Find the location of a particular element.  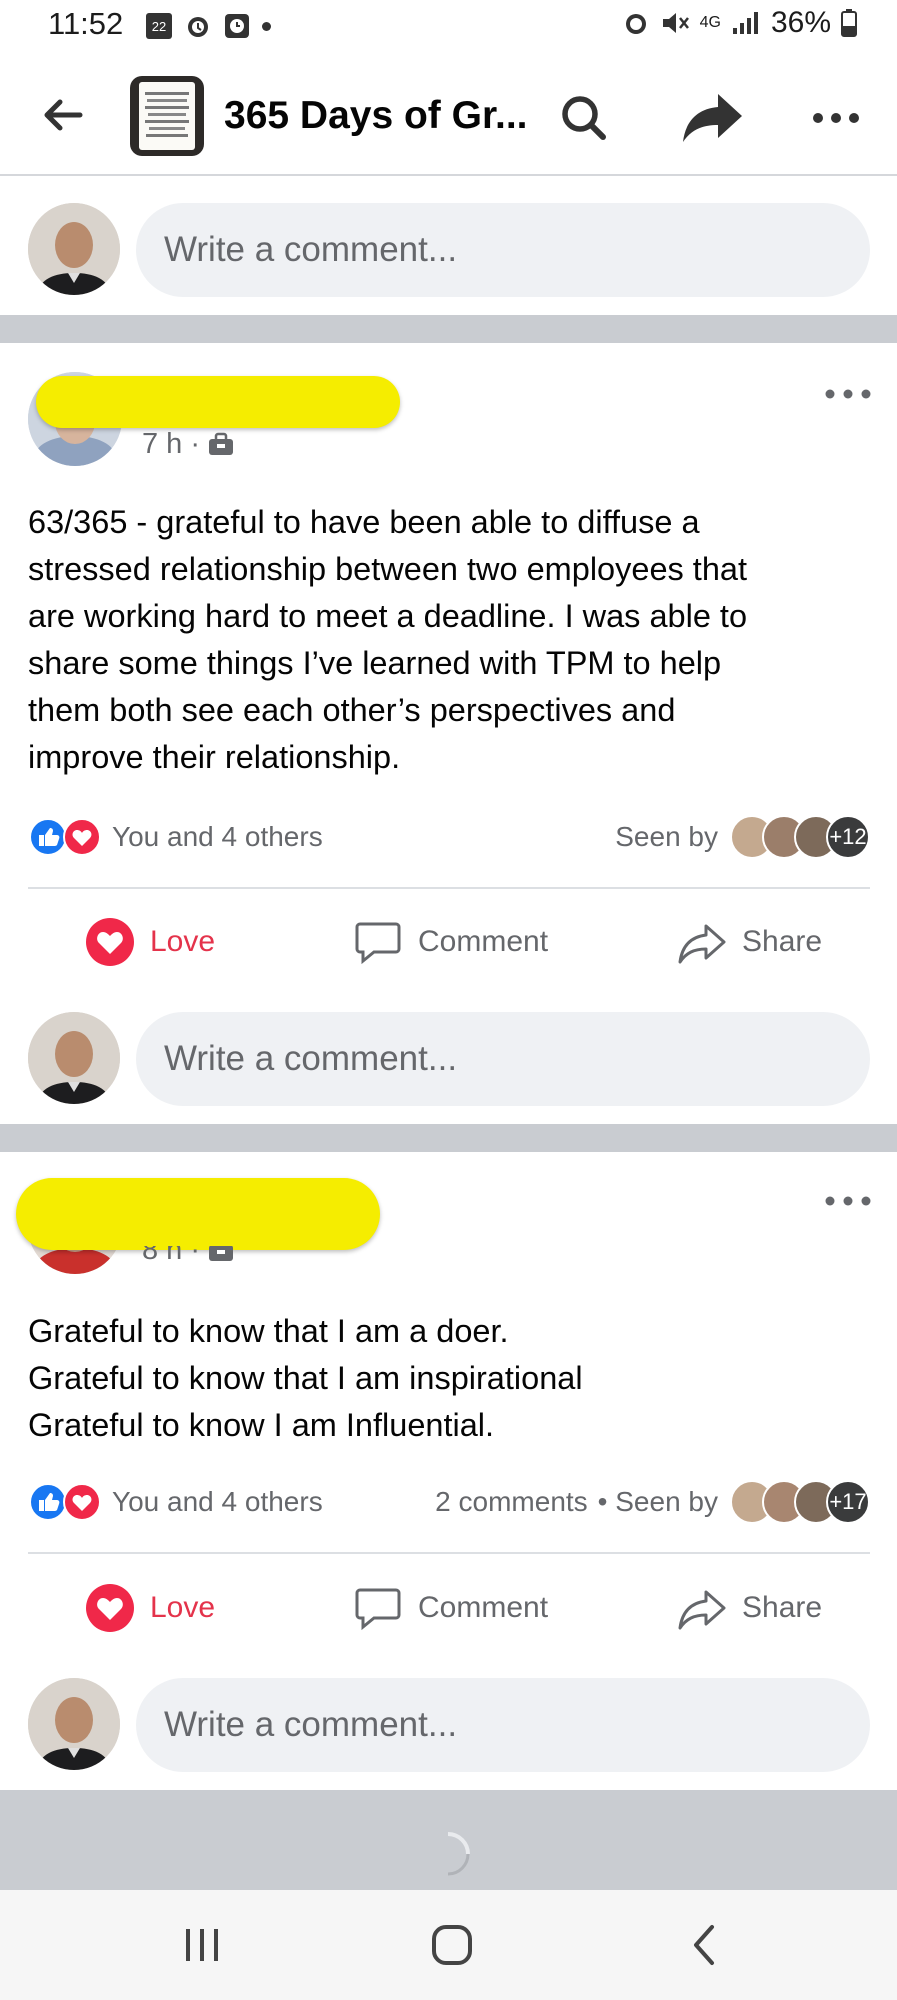

status-bar: 11:52 22 4G 36% is located at coordinates (448, 28).